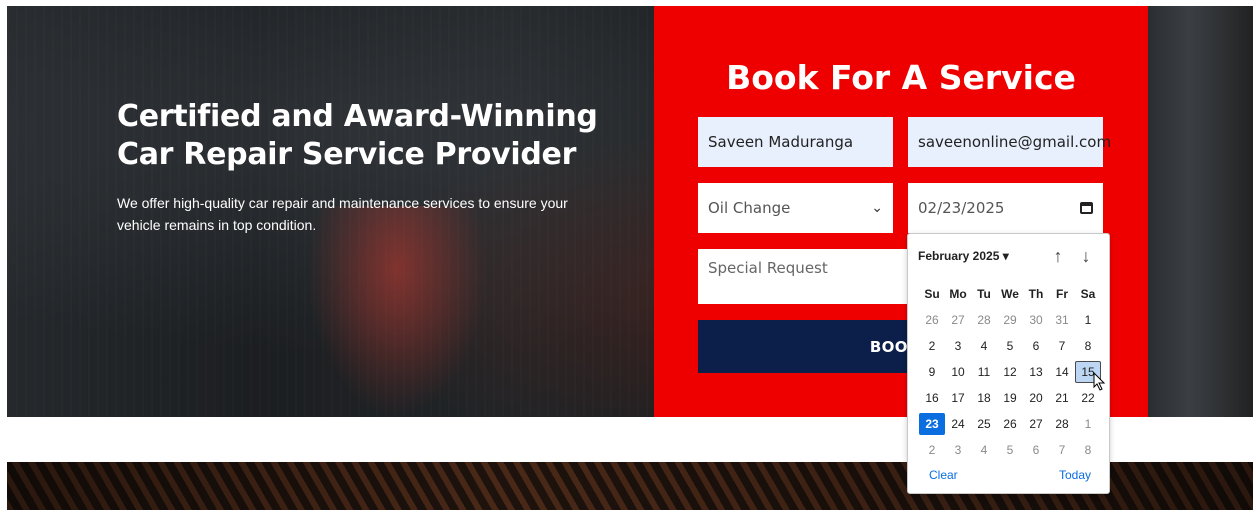 The image size is (1253, 510). Describe the element at coordinates (1086, 256) in the screenshot. I see `arrow-down-icon: ↓` at that location.